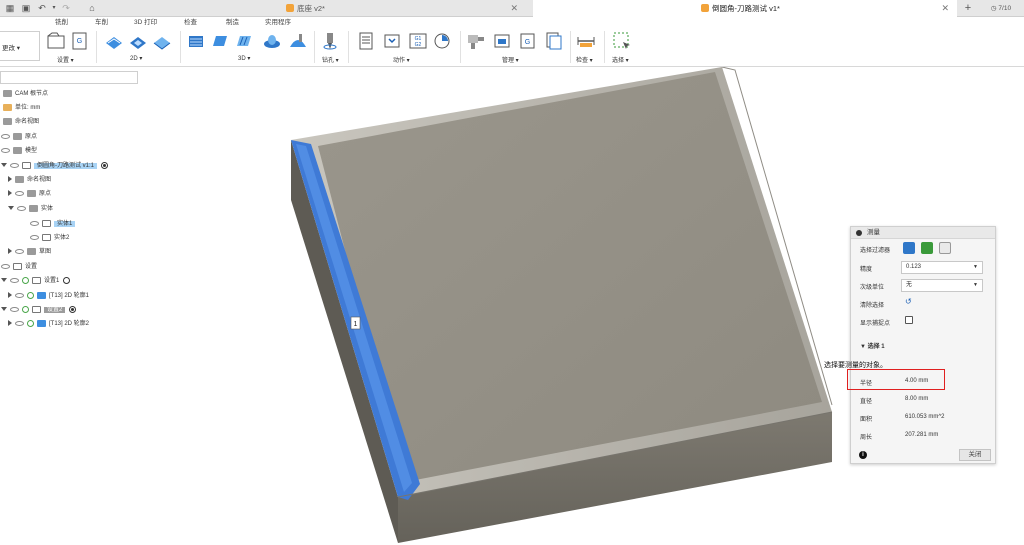 This screenshot has width=1024, height=545. What do you see at coordinates (620, 59) in the screenshot?
I see `group-select-label: 选择 ▾` at bounding box center [620, 59].